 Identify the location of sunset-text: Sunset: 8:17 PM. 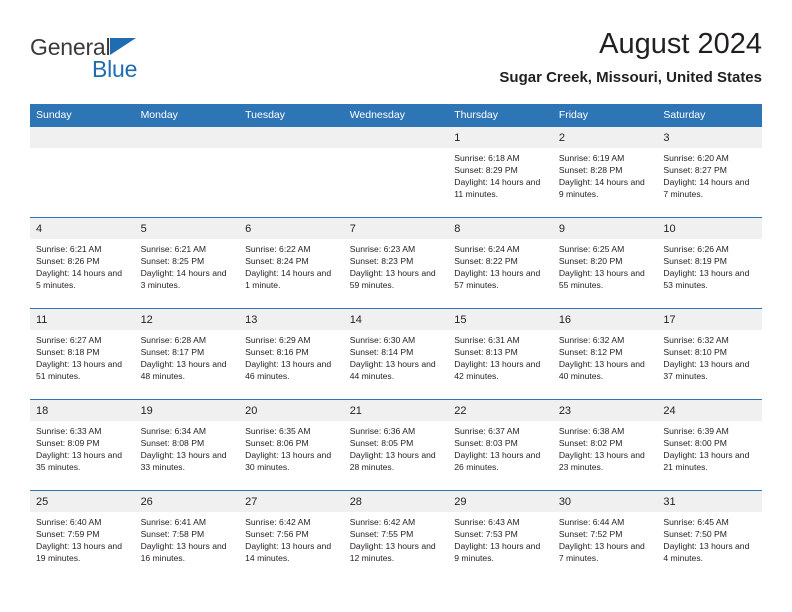
(172, 352).